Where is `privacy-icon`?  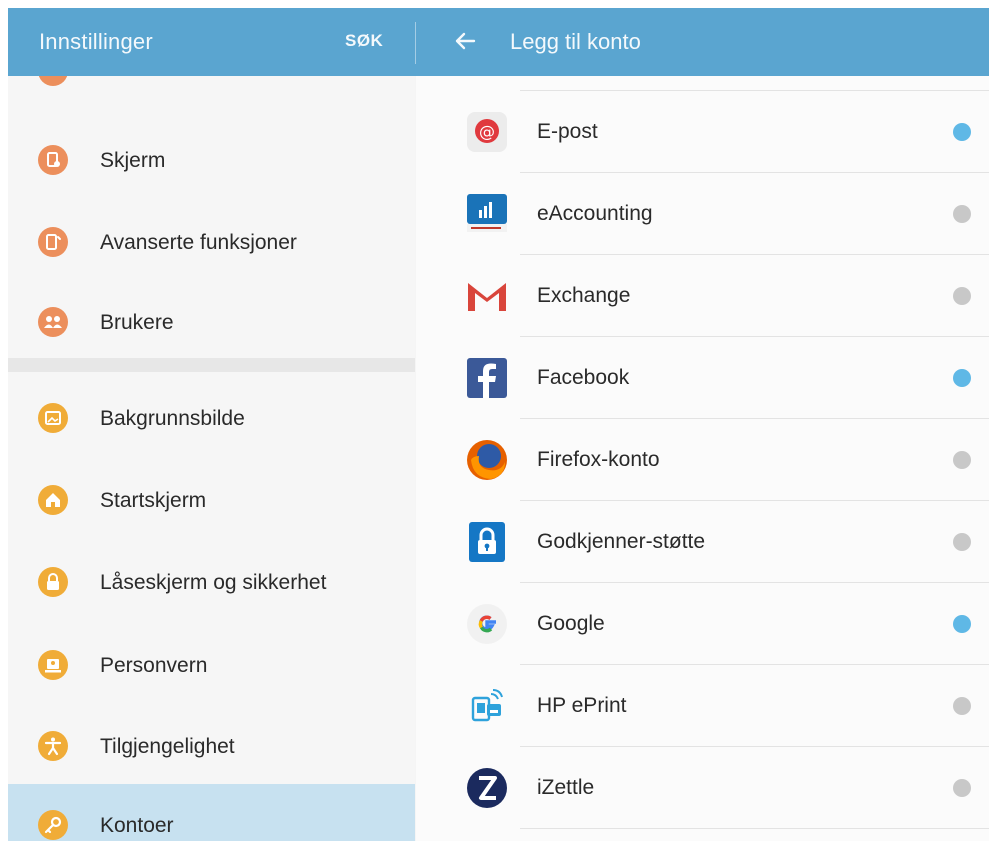
privacy-icon is located at coordinates (53, 665).